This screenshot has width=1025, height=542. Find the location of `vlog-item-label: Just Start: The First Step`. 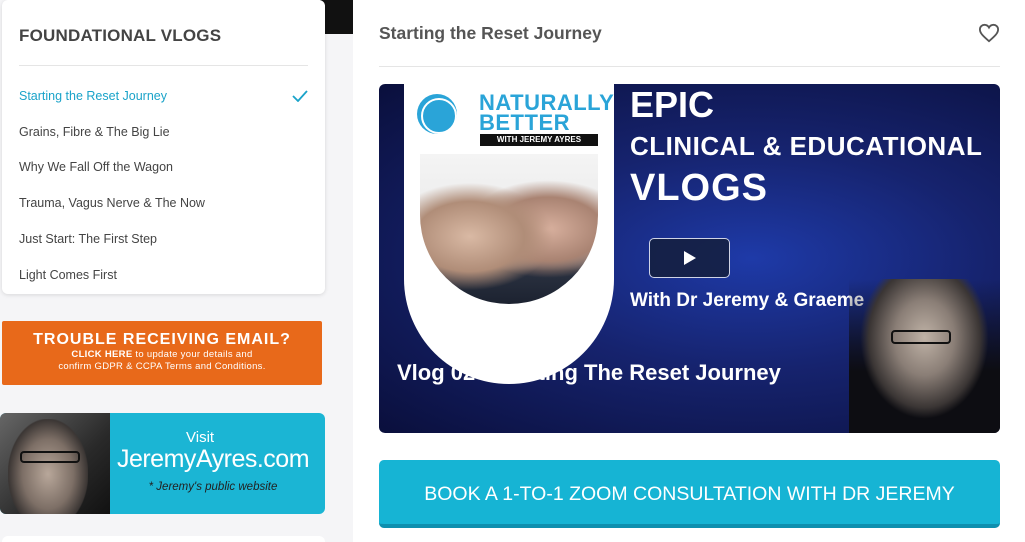

vlog-item-label: Just Start: The First Step is located at coordinates (88, 239).